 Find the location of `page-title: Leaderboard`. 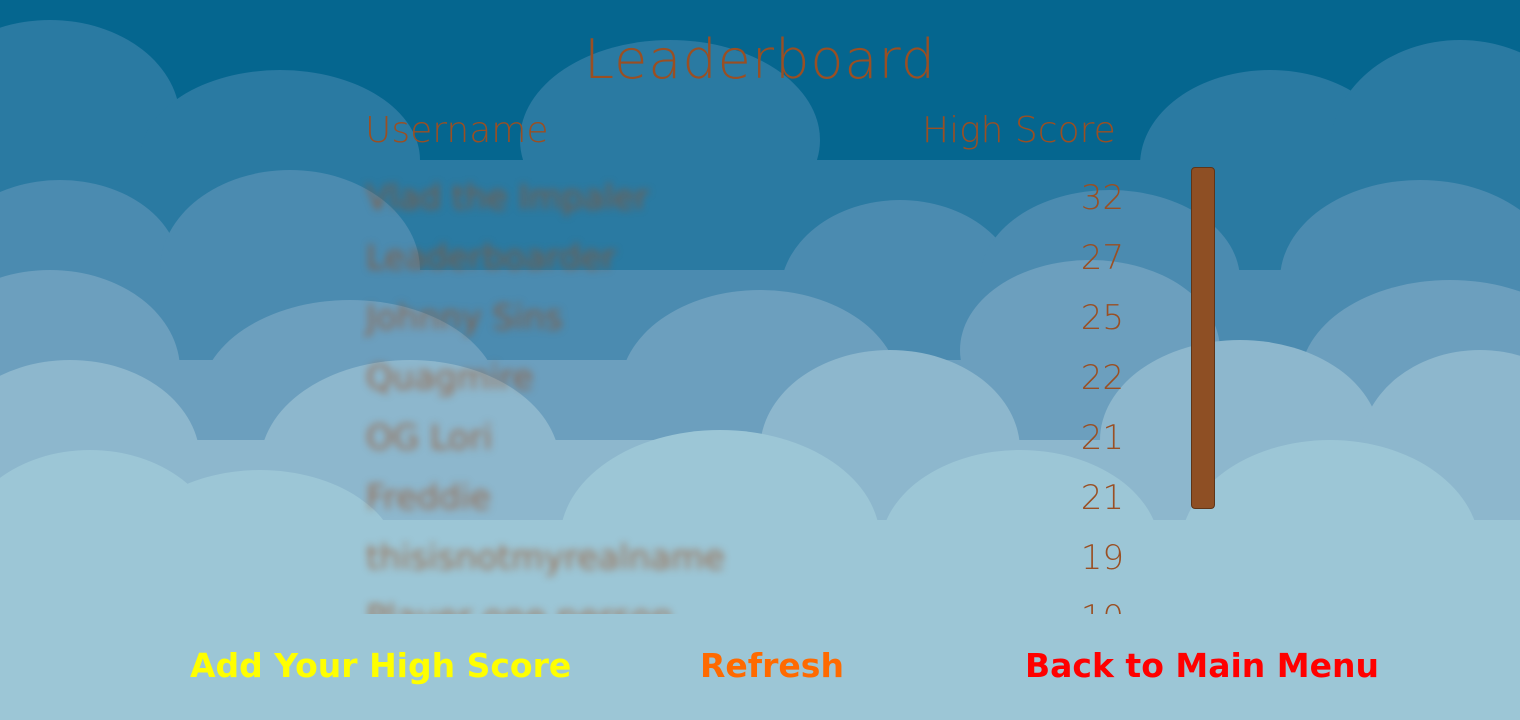

page-title: Leaderboard is located at coordinates (760, 59).